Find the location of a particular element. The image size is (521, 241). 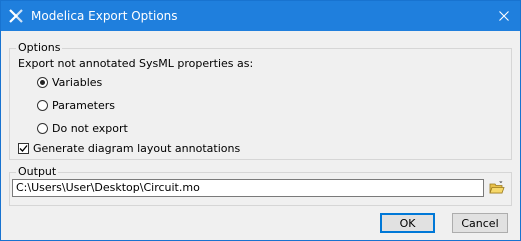

ok-button: OK is located at coordinates (407, 223).